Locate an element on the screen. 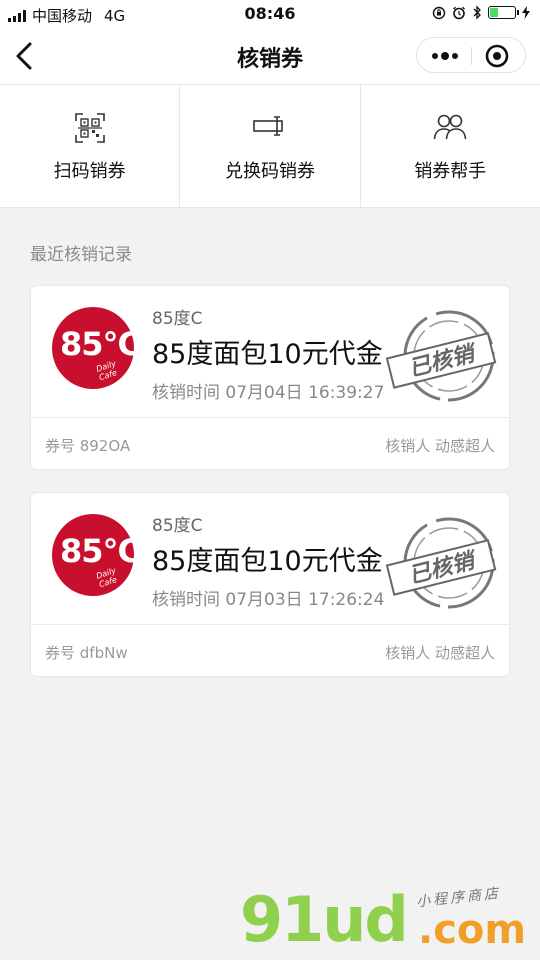  status-right is located at coordinates (481, 12).